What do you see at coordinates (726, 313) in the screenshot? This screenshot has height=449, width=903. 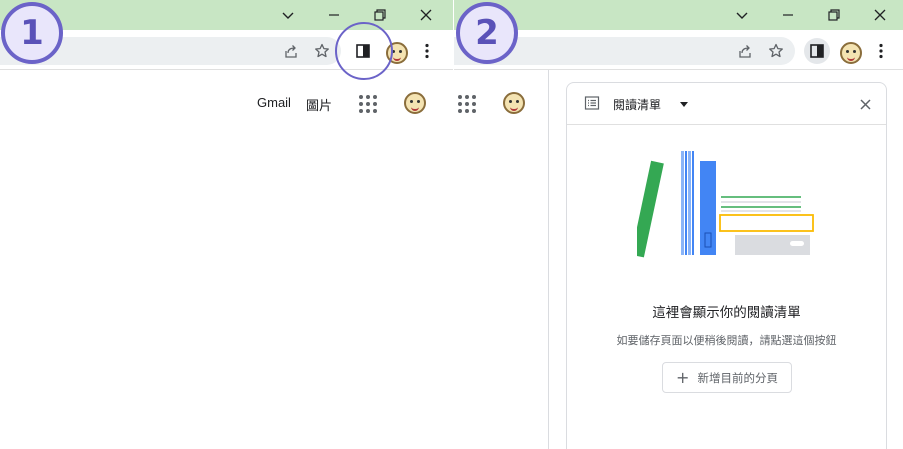 I see `empty-state-title: 這裡會顯示你的閱讀清單` at bounding box center [726, 313].